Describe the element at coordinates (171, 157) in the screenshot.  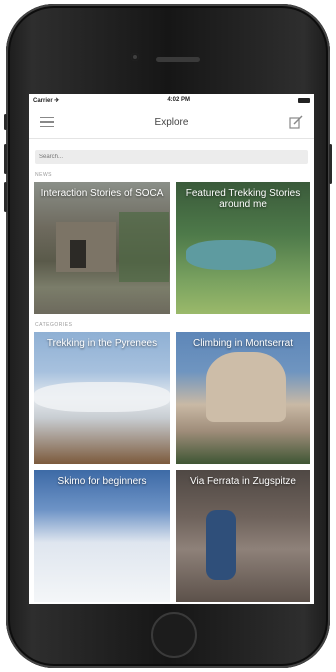
I see `search-input` at that location.